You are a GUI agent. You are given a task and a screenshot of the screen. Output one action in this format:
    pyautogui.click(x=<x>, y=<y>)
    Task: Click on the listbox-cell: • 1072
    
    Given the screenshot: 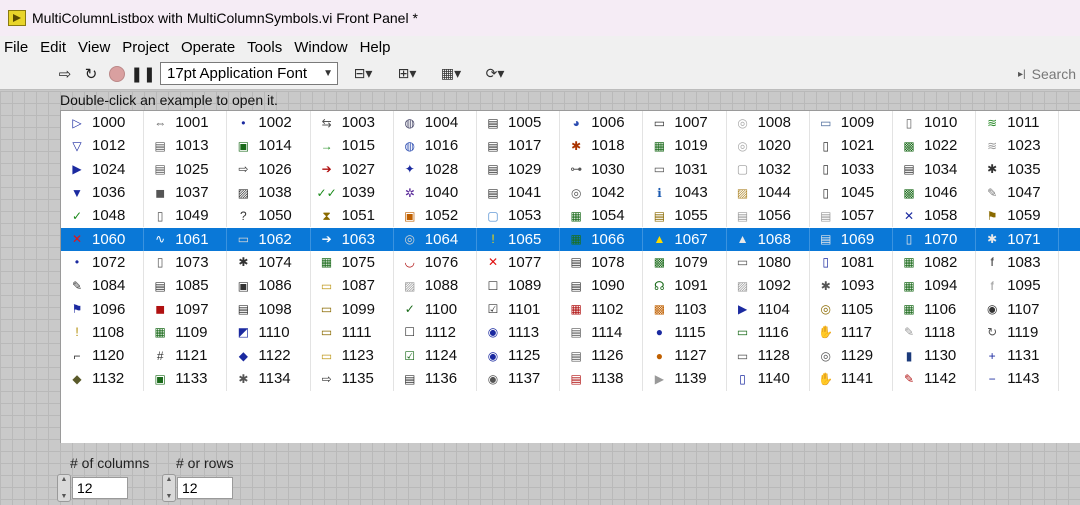 What is the action you would take?
    pyautogui.click(x=103, y=262)
    